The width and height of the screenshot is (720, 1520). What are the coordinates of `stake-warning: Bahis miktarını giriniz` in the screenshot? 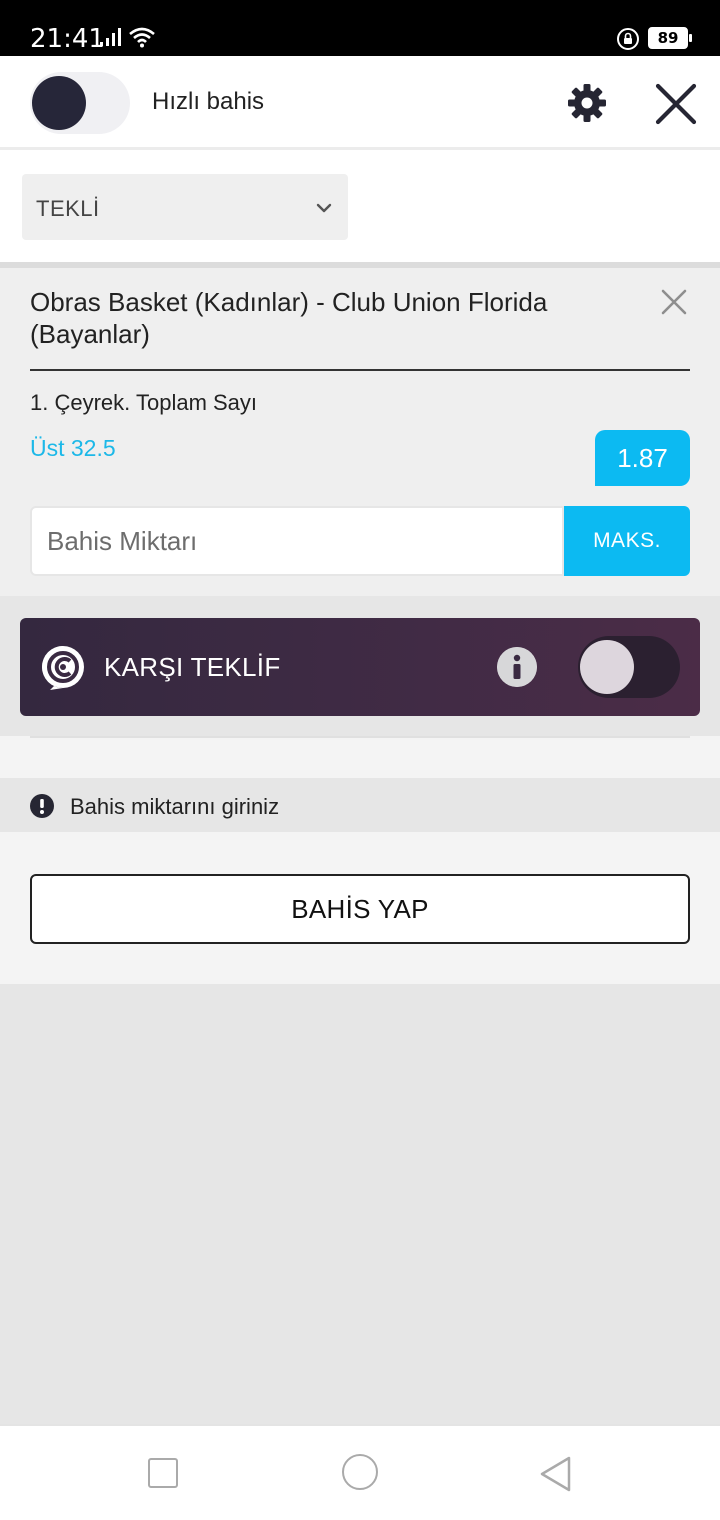 It's located at (360, 805).